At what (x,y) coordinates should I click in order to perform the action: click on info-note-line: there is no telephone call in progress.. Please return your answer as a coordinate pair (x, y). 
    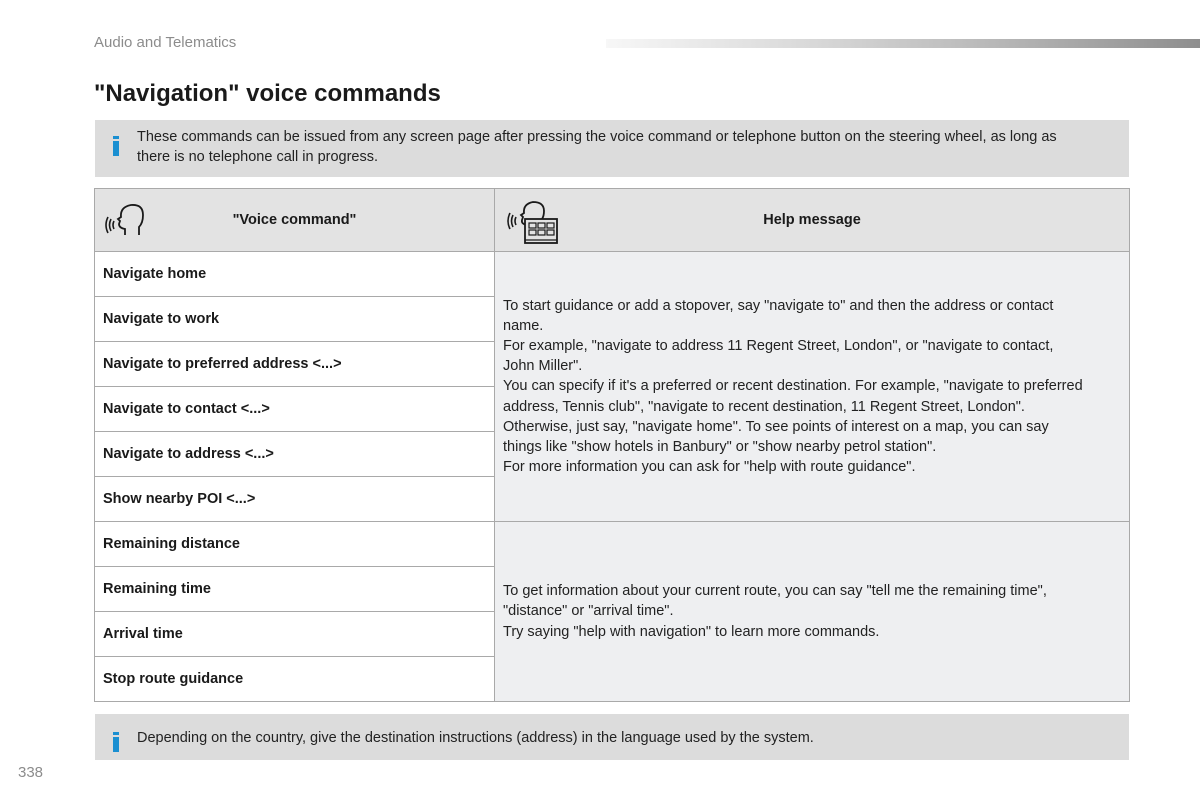
    Looking at the image, I should click on (258, 157).